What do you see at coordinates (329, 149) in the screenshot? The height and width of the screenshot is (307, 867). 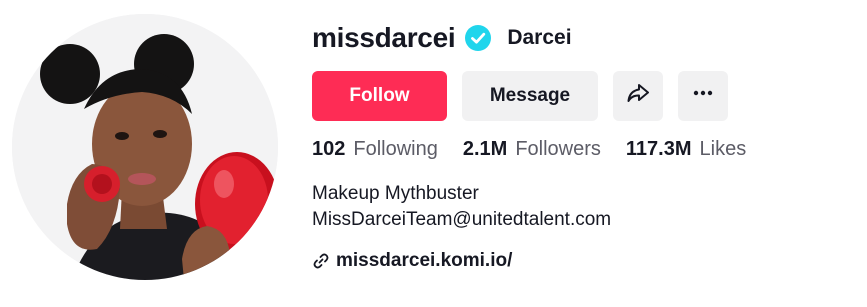 I see `stat-following-count: 102` at bounding box center [329, 149].